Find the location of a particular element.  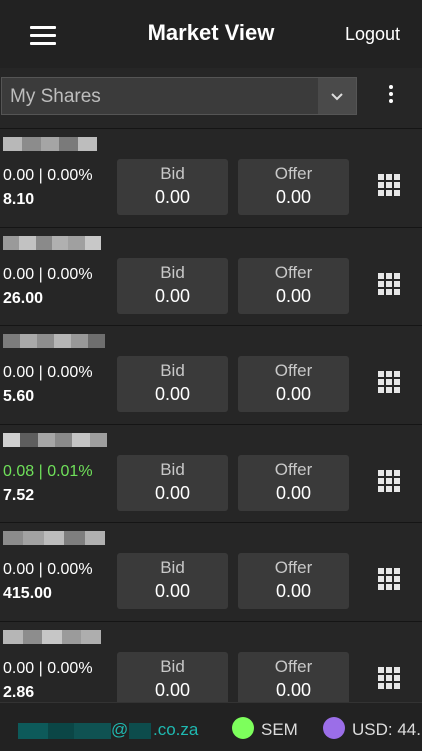

top-bar: Market View Logout is located at coordinates (211, 34).